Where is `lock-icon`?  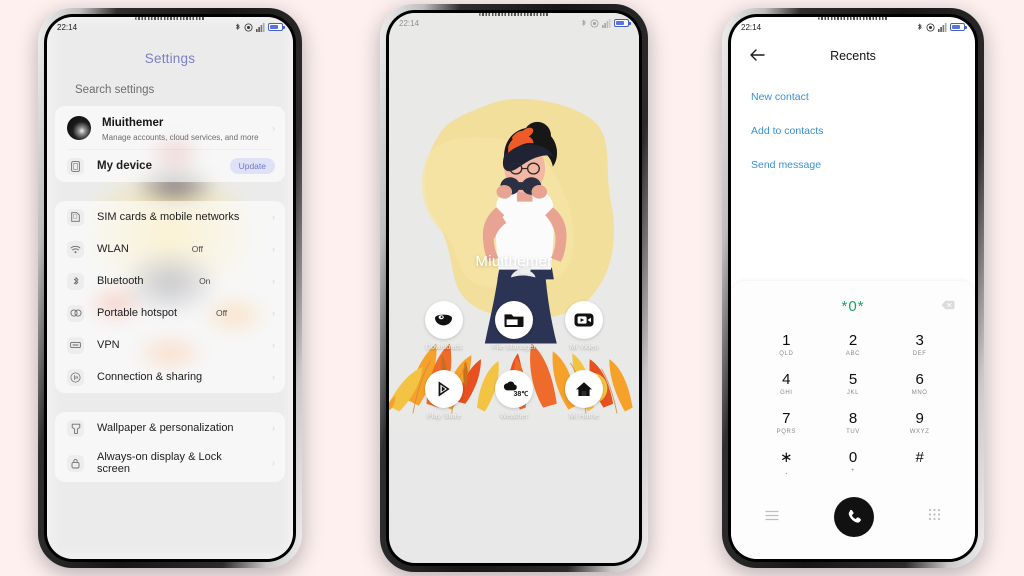 lock-icon is located at coordinates (75, 463).